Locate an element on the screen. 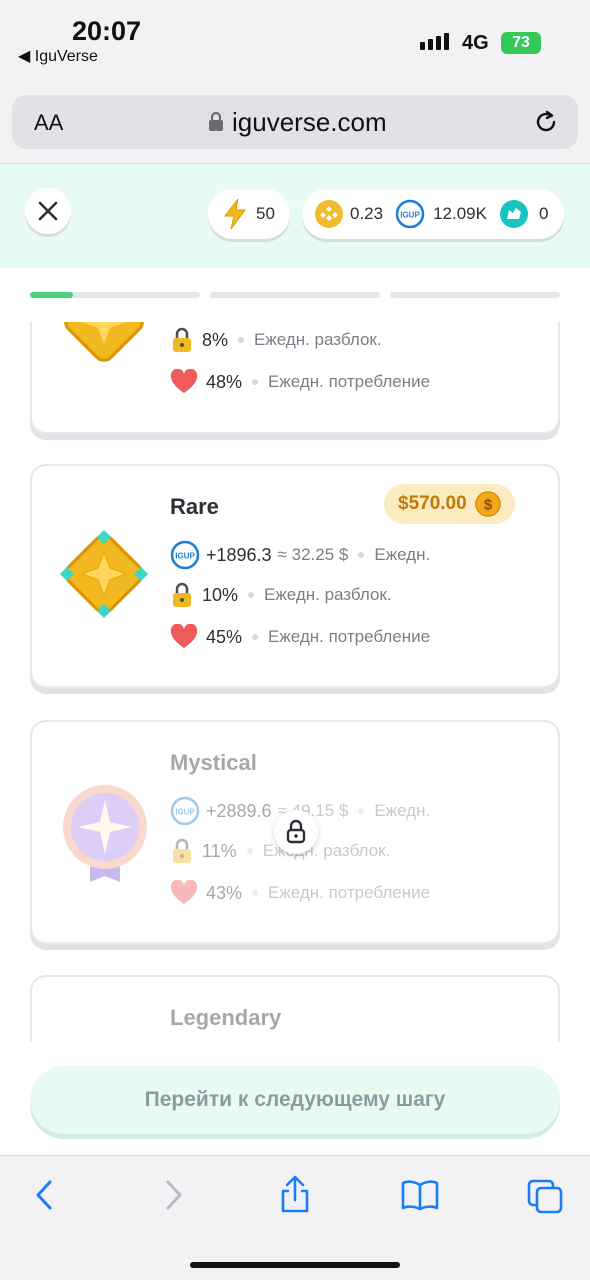  bnb-balance: 0.23 is located at coordinates (367, 213).